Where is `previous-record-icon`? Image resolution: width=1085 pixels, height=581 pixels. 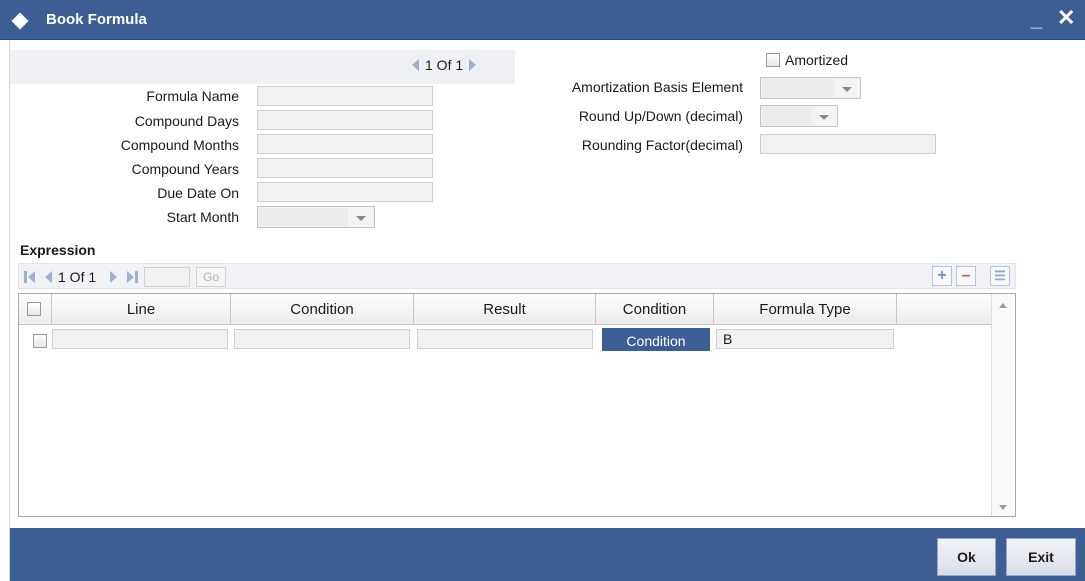
previous-record-icon is located at coordinates (415, 65).